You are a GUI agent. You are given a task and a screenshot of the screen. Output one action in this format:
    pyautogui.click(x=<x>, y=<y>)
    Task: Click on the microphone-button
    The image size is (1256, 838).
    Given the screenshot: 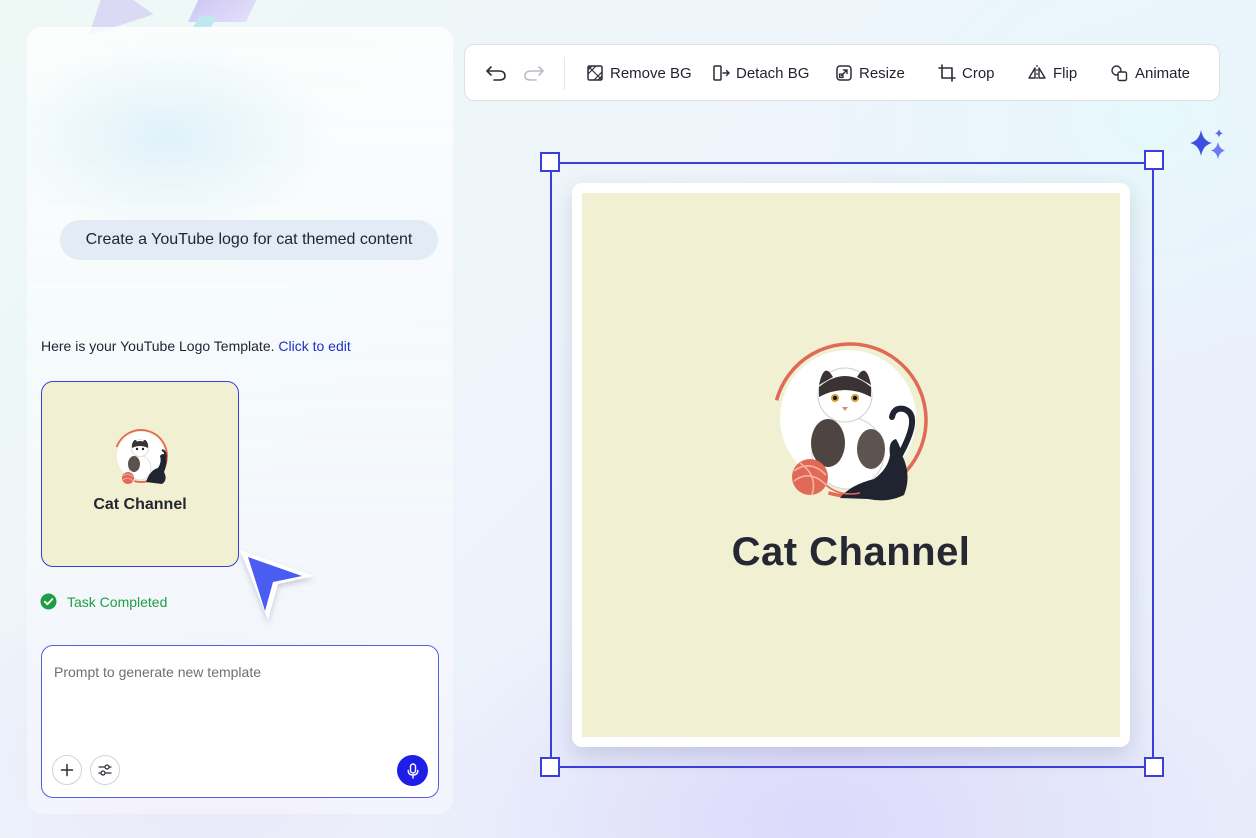 What is the action you would take?
    pyautogui.click(x=412, y=770)
    